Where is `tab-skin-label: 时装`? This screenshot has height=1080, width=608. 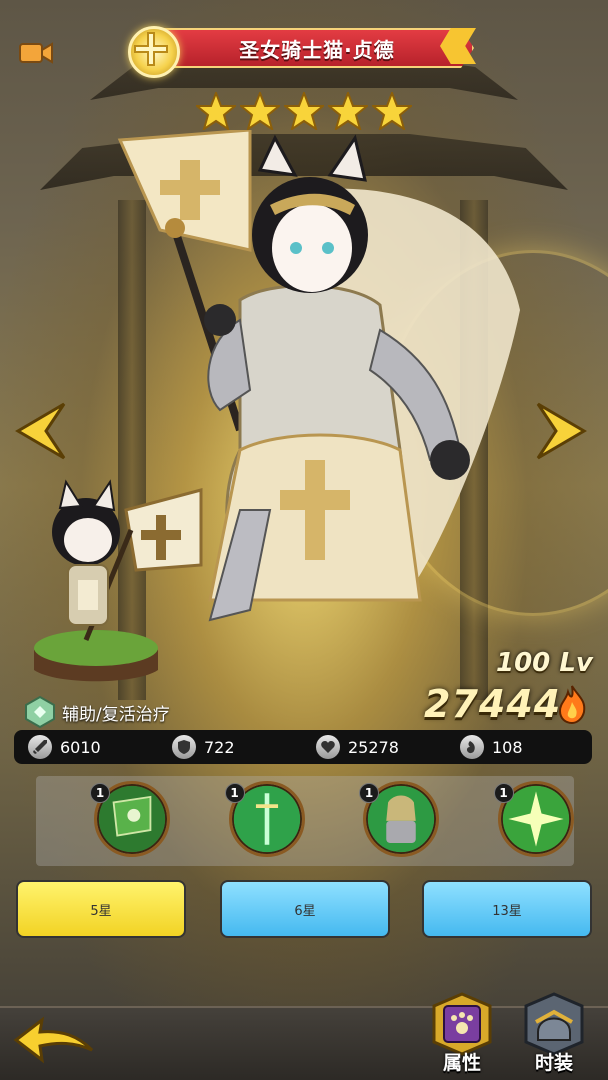
tab-skin-label: 时装 is located at coordinates (553, 1063).